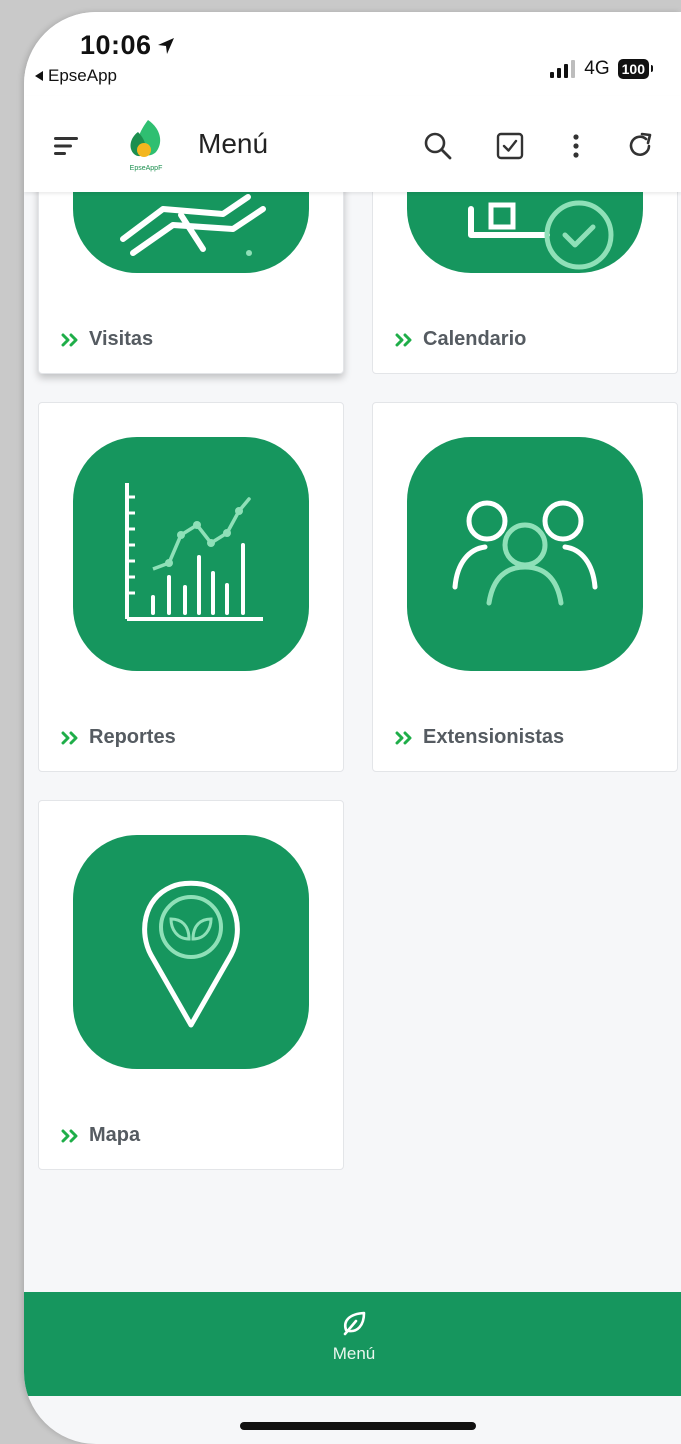  I want to click on back-app-label: EpseApp, so click(82, 75).